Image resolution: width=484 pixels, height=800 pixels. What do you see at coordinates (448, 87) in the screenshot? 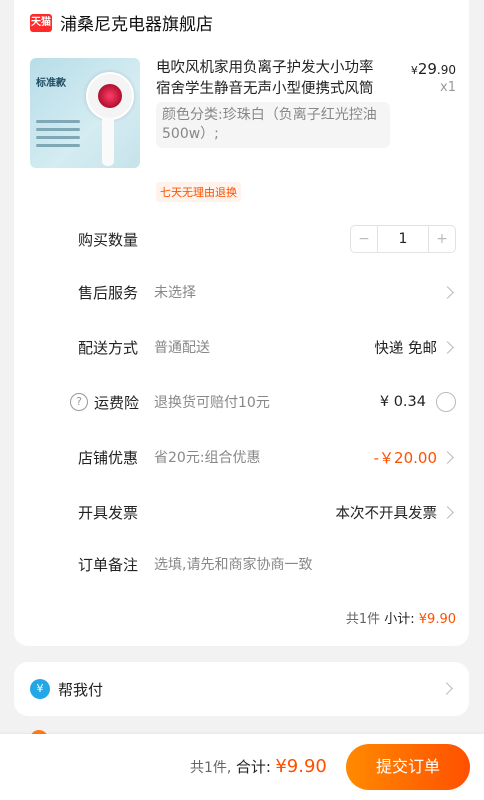
I see `product-quantity: x1` at bounding box center [448, 87].